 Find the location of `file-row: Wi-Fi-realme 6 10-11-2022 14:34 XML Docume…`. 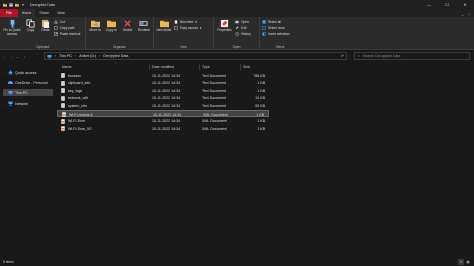

file-row: Wi-Fi-realme 6 10-11-2022 14:34 XML Docume… is located at coordinates (163, 113).